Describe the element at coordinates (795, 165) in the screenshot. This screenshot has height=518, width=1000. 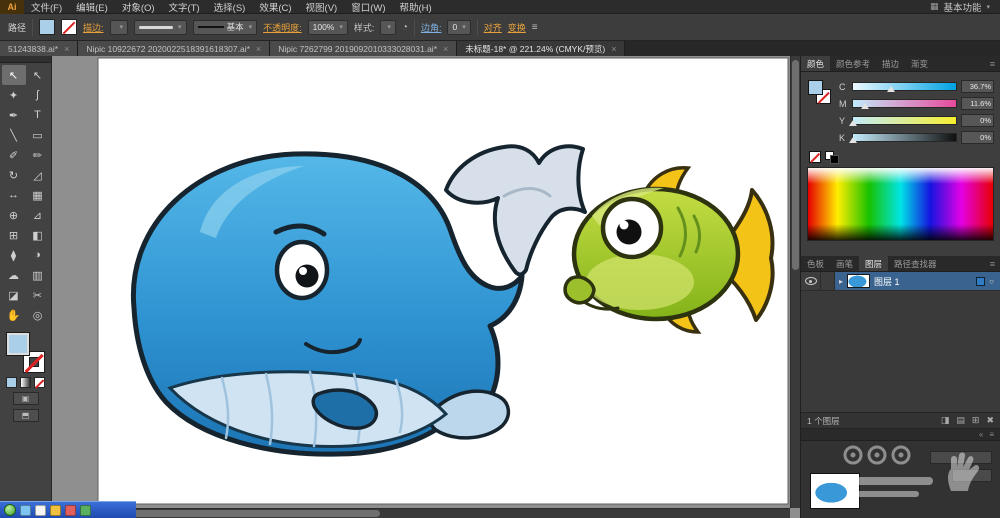
I see `vertical-scrollbar-thumb` at that location.